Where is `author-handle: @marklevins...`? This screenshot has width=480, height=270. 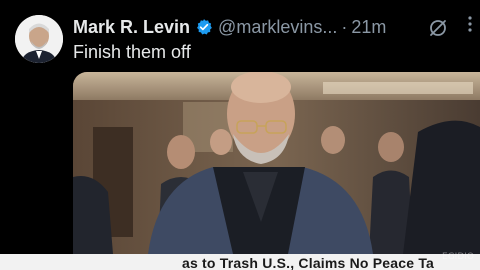 author-handle: @marklevins... is located at coordinates (277, 27).